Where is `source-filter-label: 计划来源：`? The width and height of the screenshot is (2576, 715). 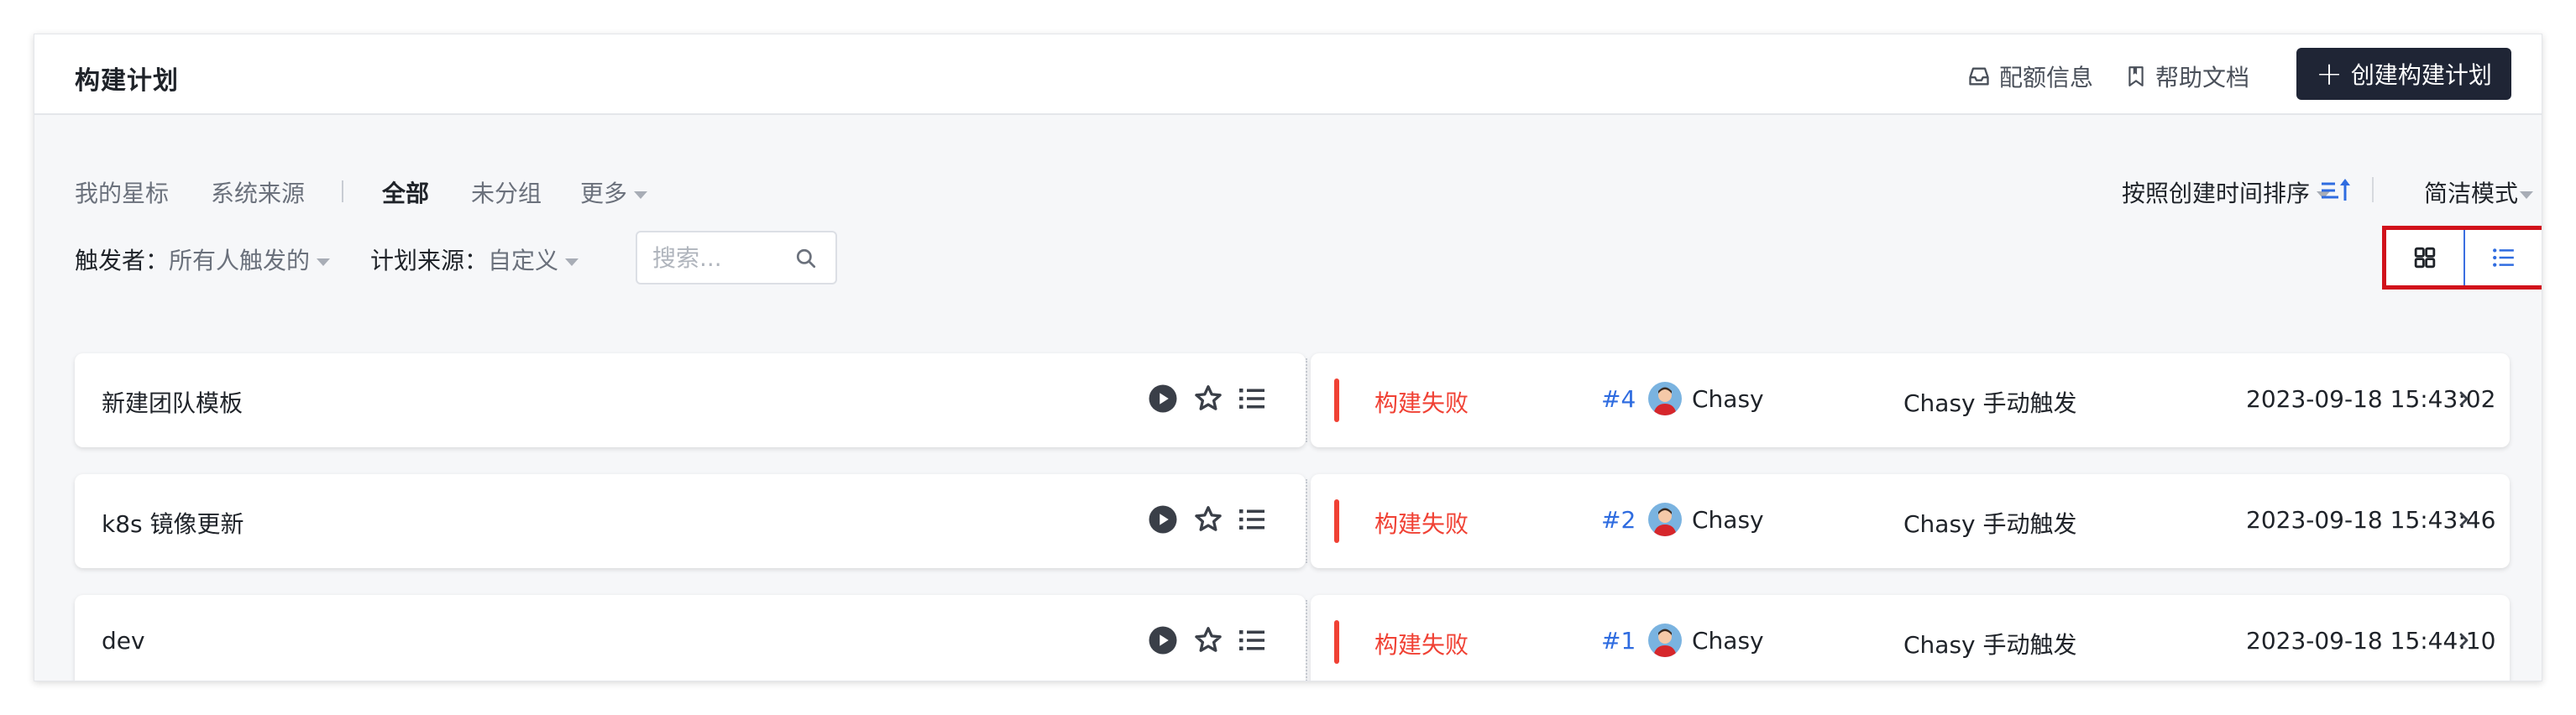
source-filter-label: 计划来源： is located at coordinates (430, 260).